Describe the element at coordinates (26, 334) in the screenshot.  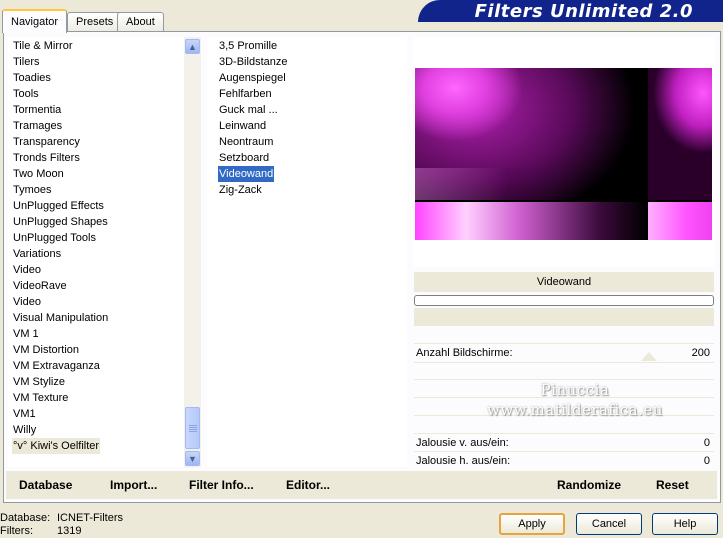
I see `category-item: VM 1` at that location.